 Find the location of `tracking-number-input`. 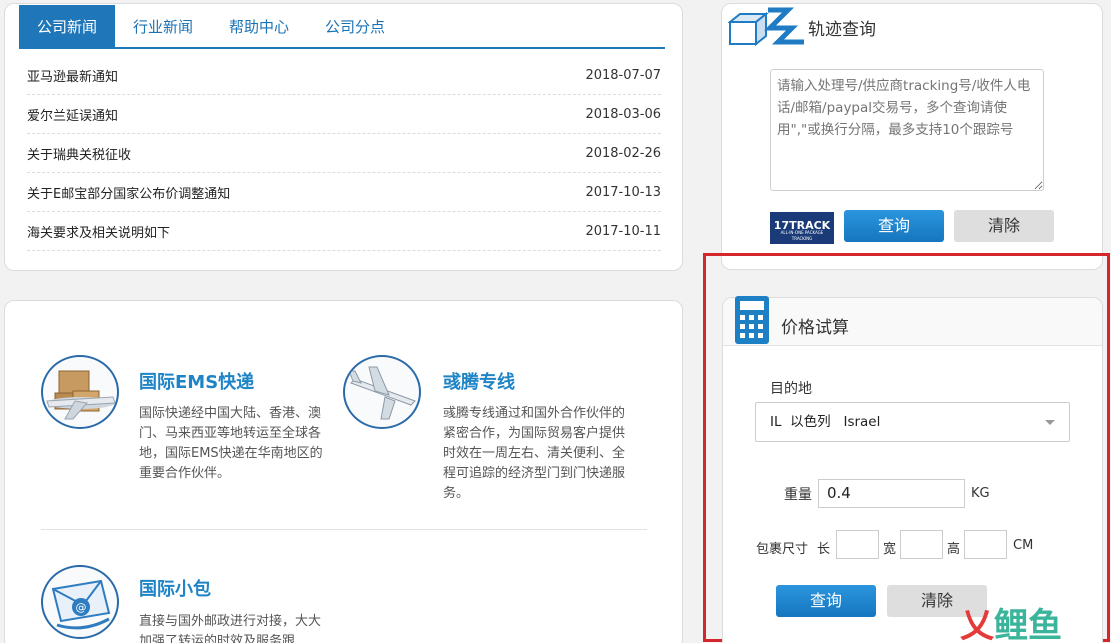

tracking-number-input is located at coordinates (907, 130).